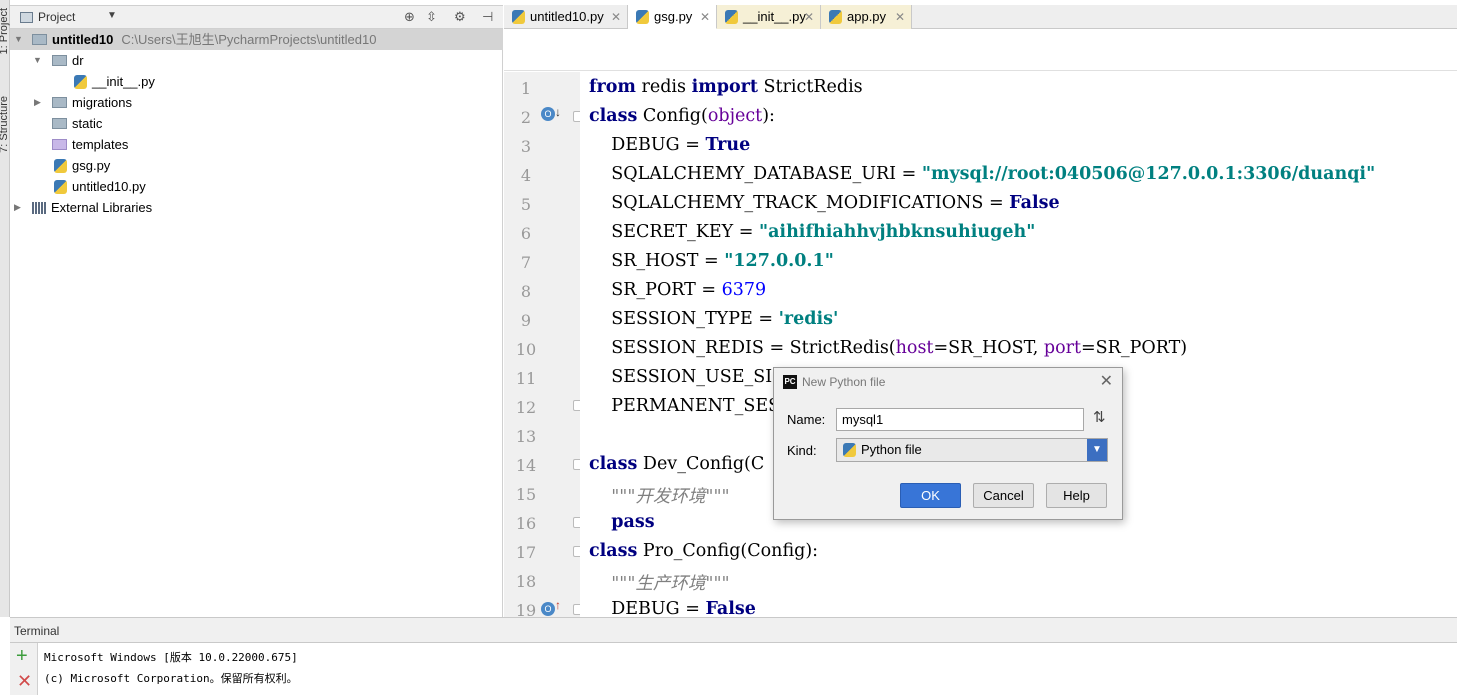 The width and height of the screenshot is (1457, 695). Describe the element at coordinates (688, 377) in the screenshot. I see `code-line: SESSION_USE_SIG` at that location.